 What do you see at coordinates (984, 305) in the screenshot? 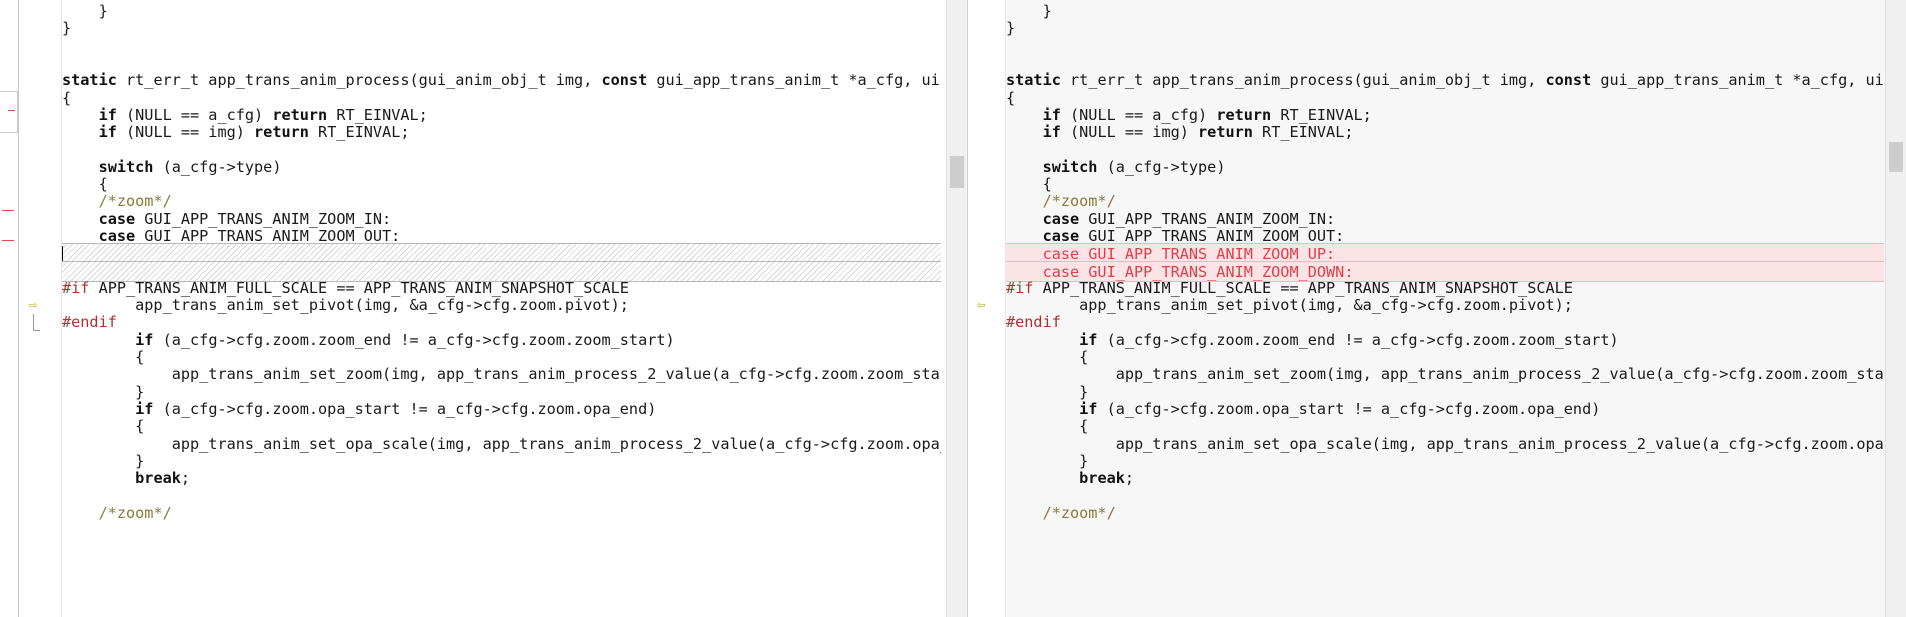
I see `arrow-left-icon: ⇦` at bounding box center [984, 305].